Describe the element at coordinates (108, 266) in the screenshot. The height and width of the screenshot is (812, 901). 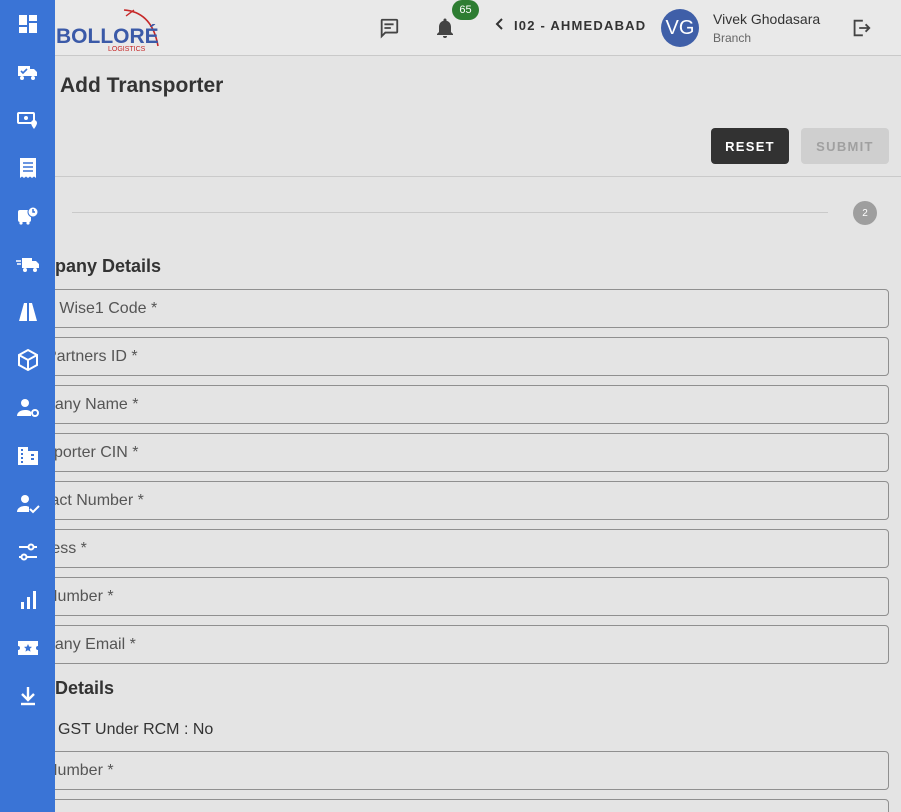
I see `company-details-heading: pany Details` at that location.